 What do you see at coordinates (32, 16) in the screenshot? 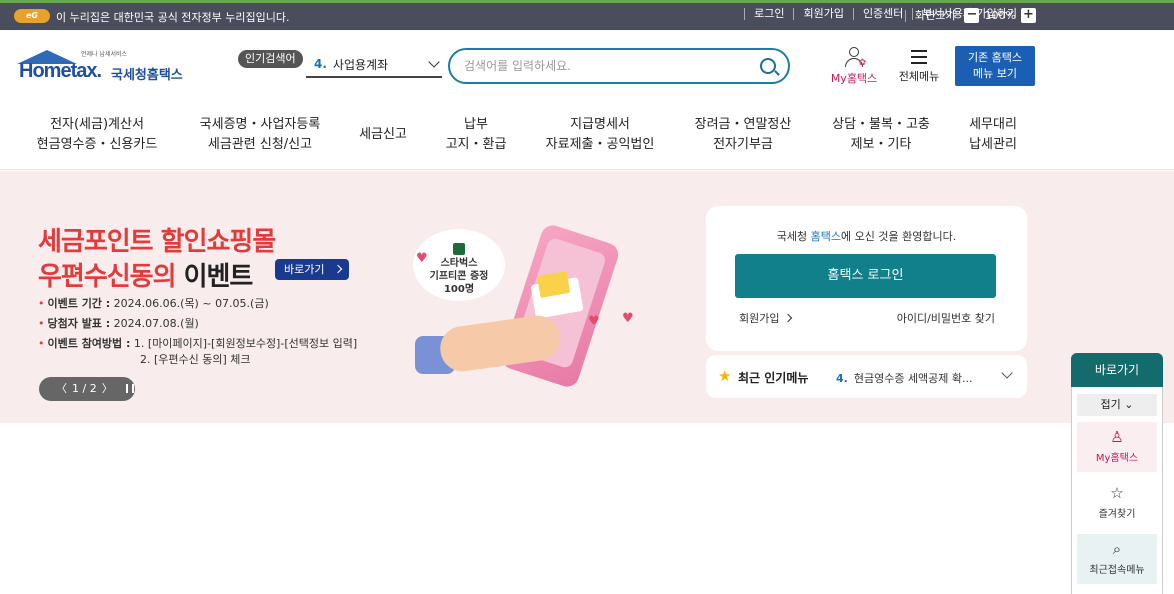
I see `egov-logo-icon: eG` at bounding box center [32, 16].